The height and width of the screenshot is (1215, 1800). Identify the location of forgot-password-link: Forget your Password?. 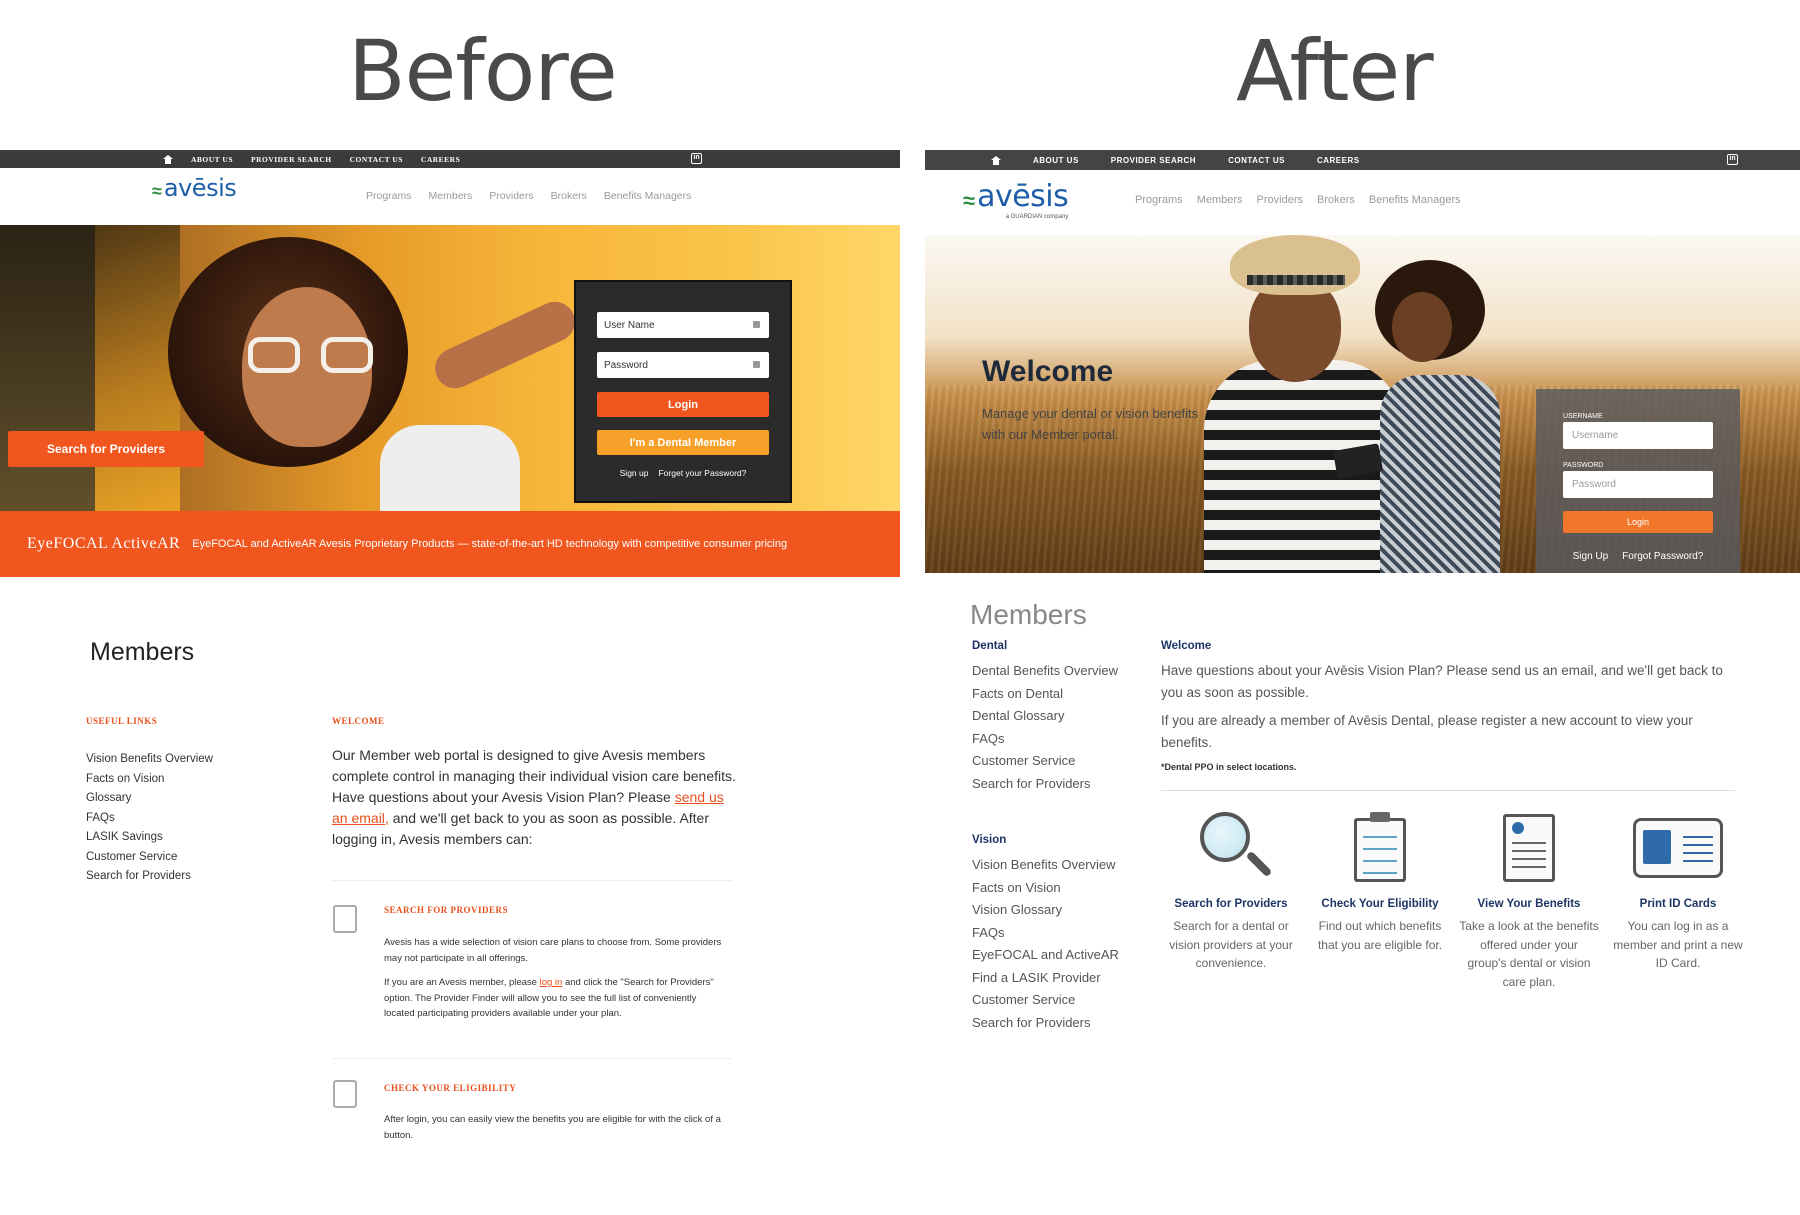
(702, 473).